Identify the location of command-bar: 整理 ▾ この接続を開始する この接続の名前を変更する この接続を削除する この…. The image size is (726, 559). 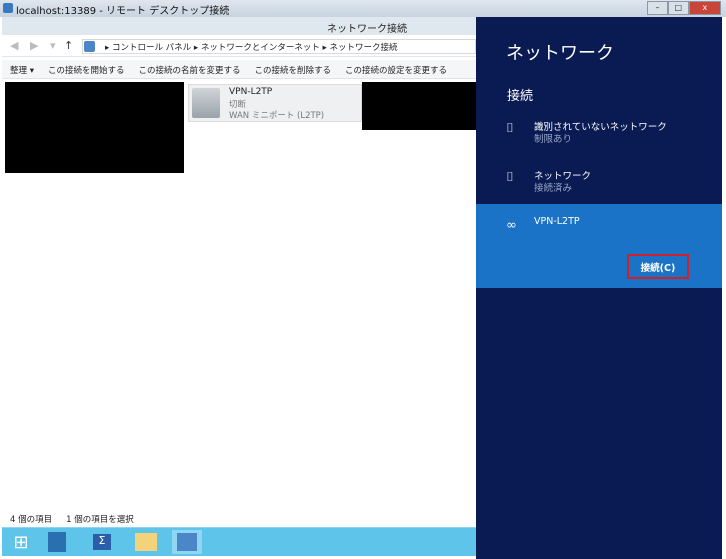
(239, 69).